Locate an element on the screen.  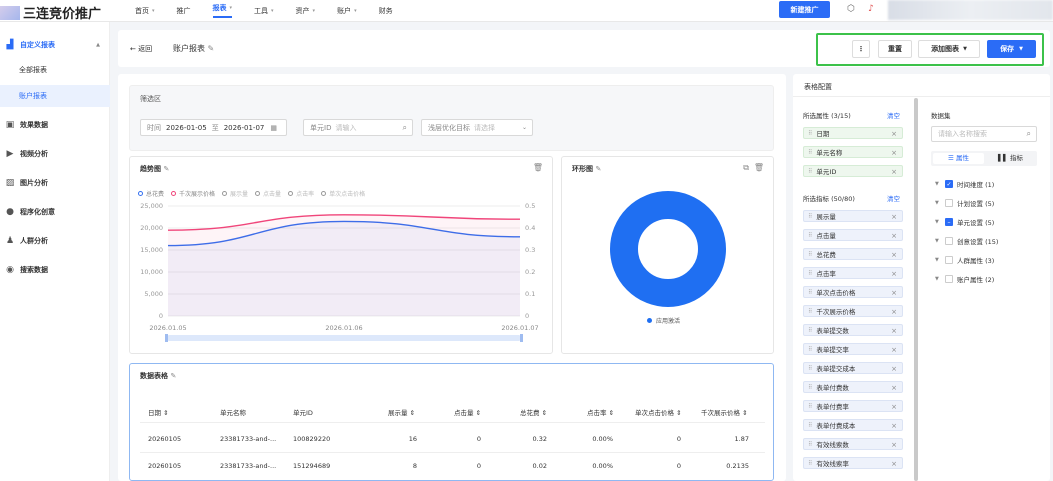
legend-item: 展示量 is located at coordinates (239, 193).